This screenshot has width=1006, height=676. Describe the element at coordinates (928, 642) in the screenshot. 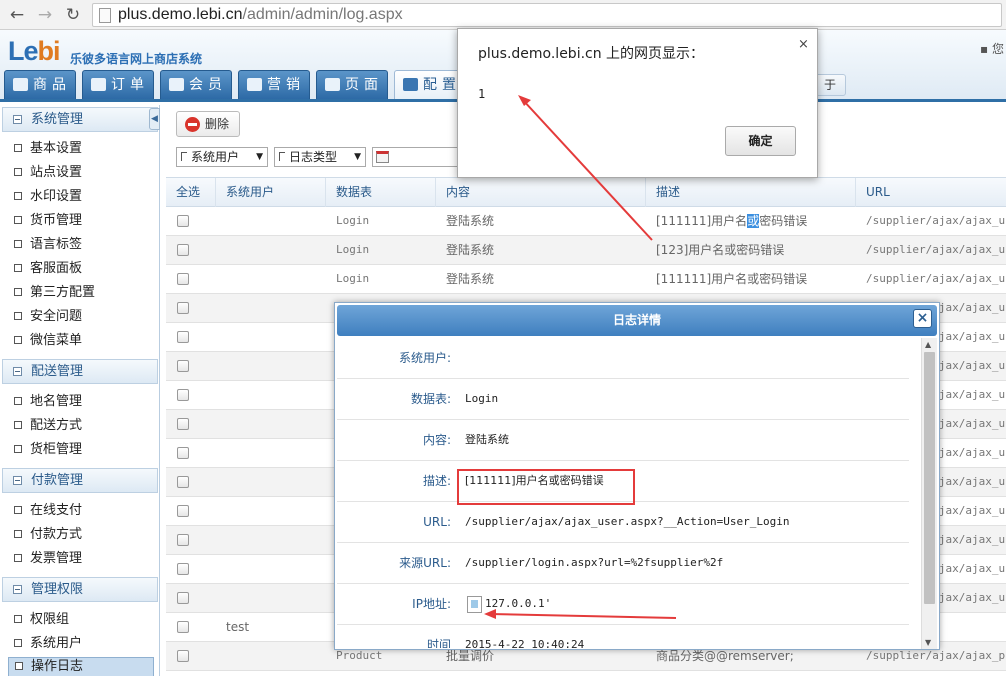

I see `scroll-down-icon: ▼` at that location.